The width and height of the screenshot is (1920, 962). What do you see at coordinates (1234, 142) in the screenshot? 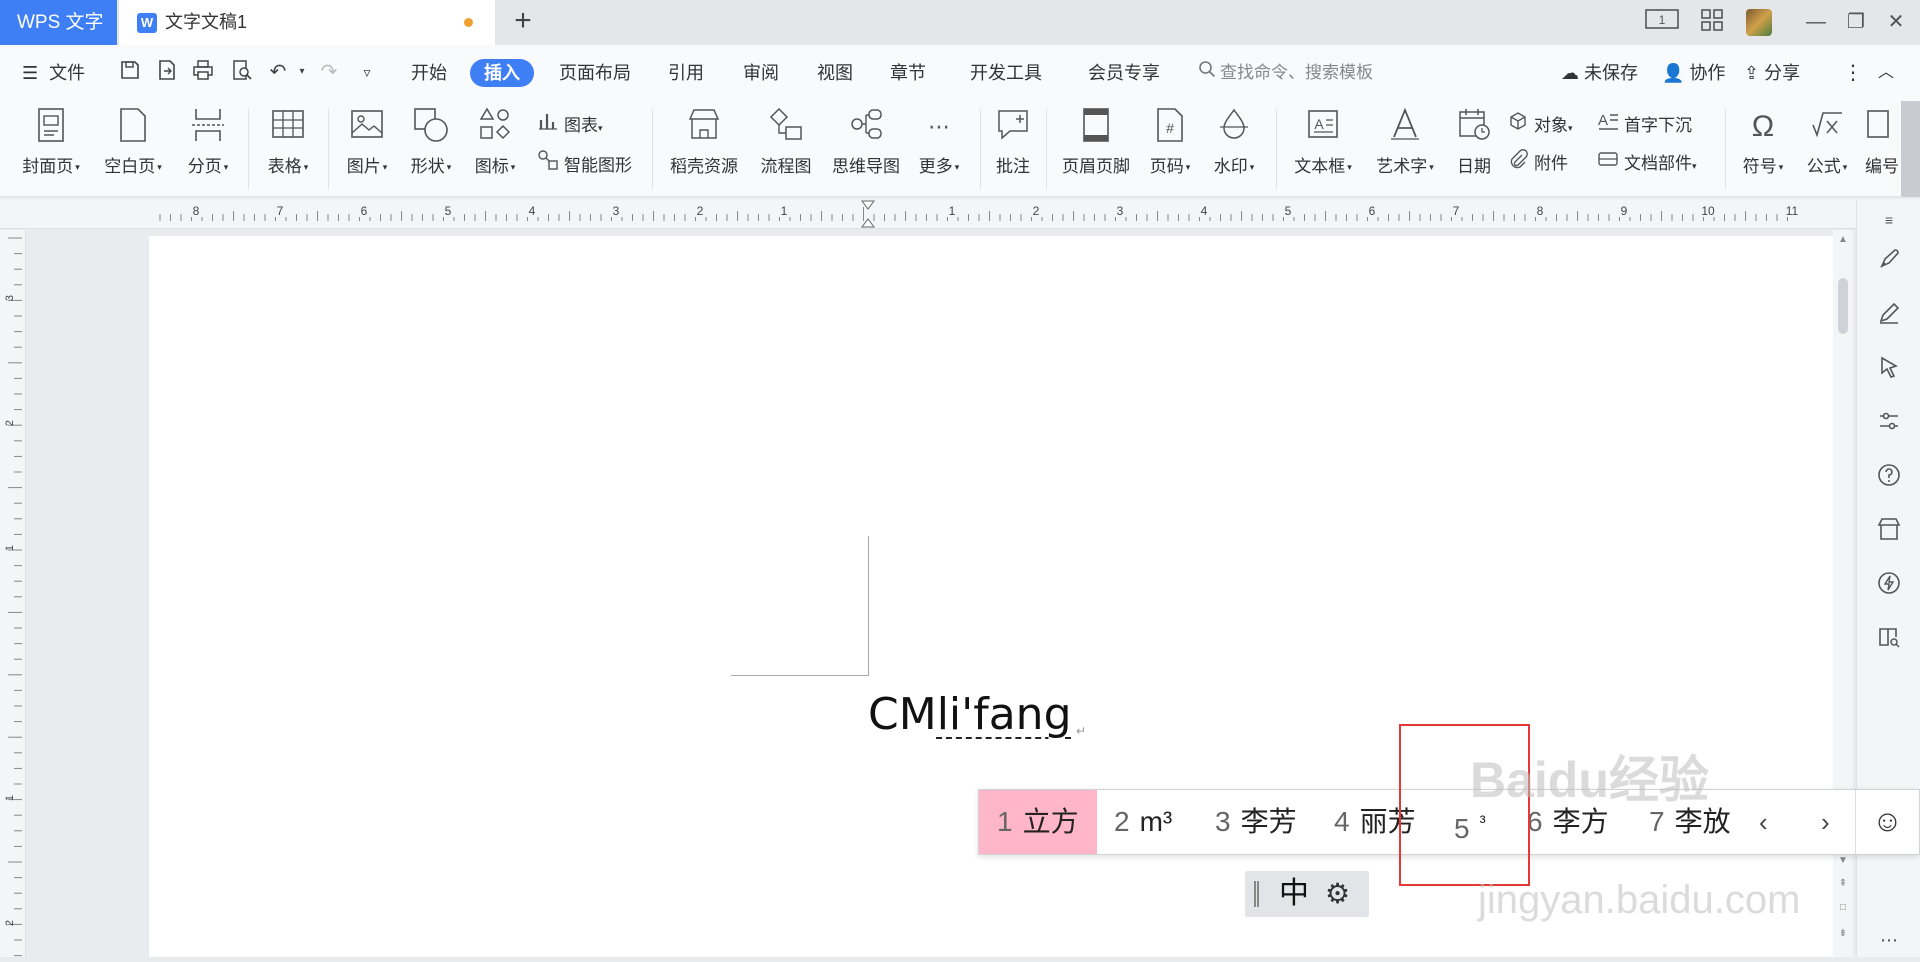
I see `watermark-button: 水印 ▾` at bounding box center [1234, 142].